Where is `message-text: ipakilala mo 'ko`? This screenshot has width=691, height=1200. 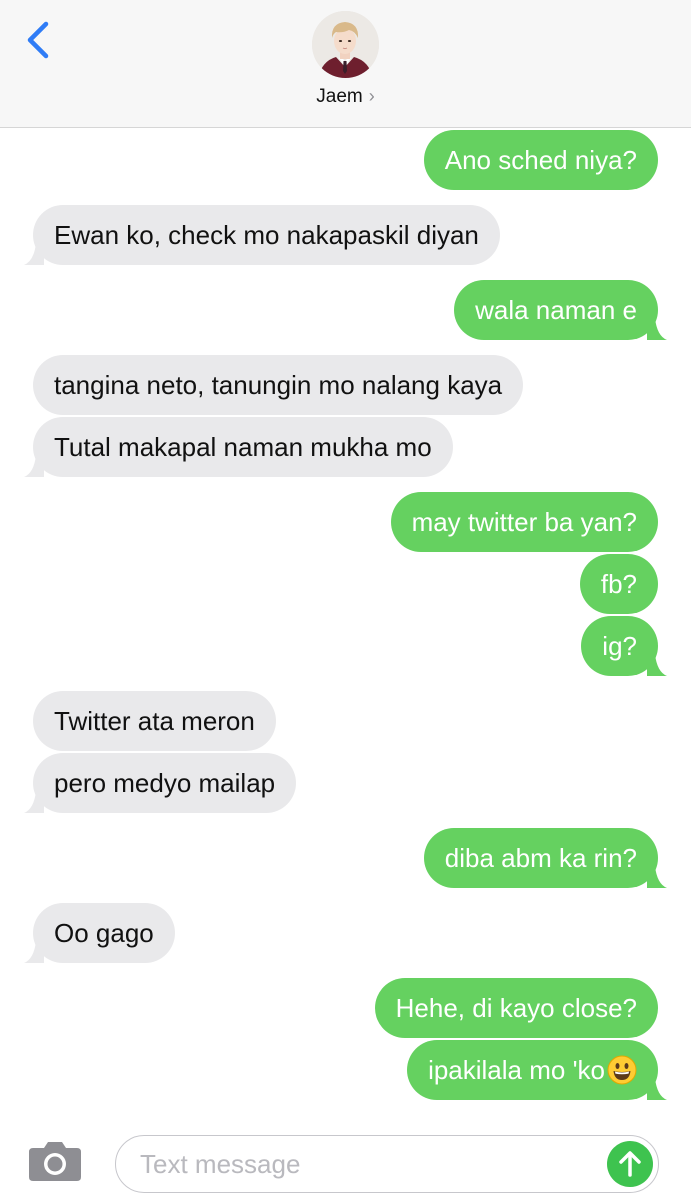 message-text: ipakilala mo 'ko is located at coordinates (516, 1070).